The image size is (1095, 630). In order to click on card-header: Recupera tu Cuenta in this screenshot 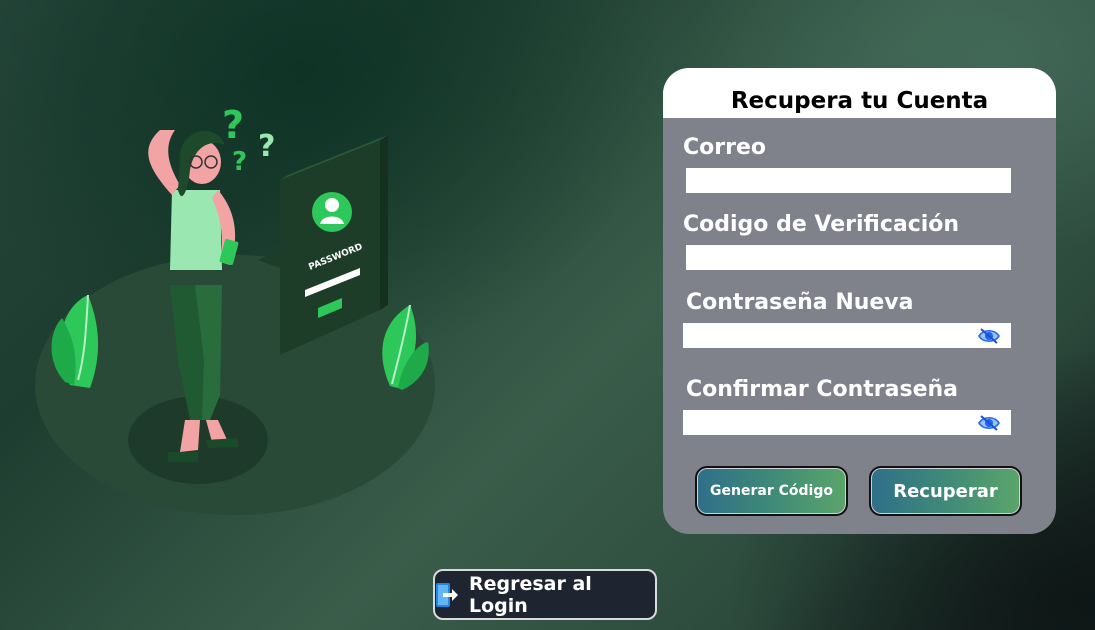, I will do `click(859, 93)`.